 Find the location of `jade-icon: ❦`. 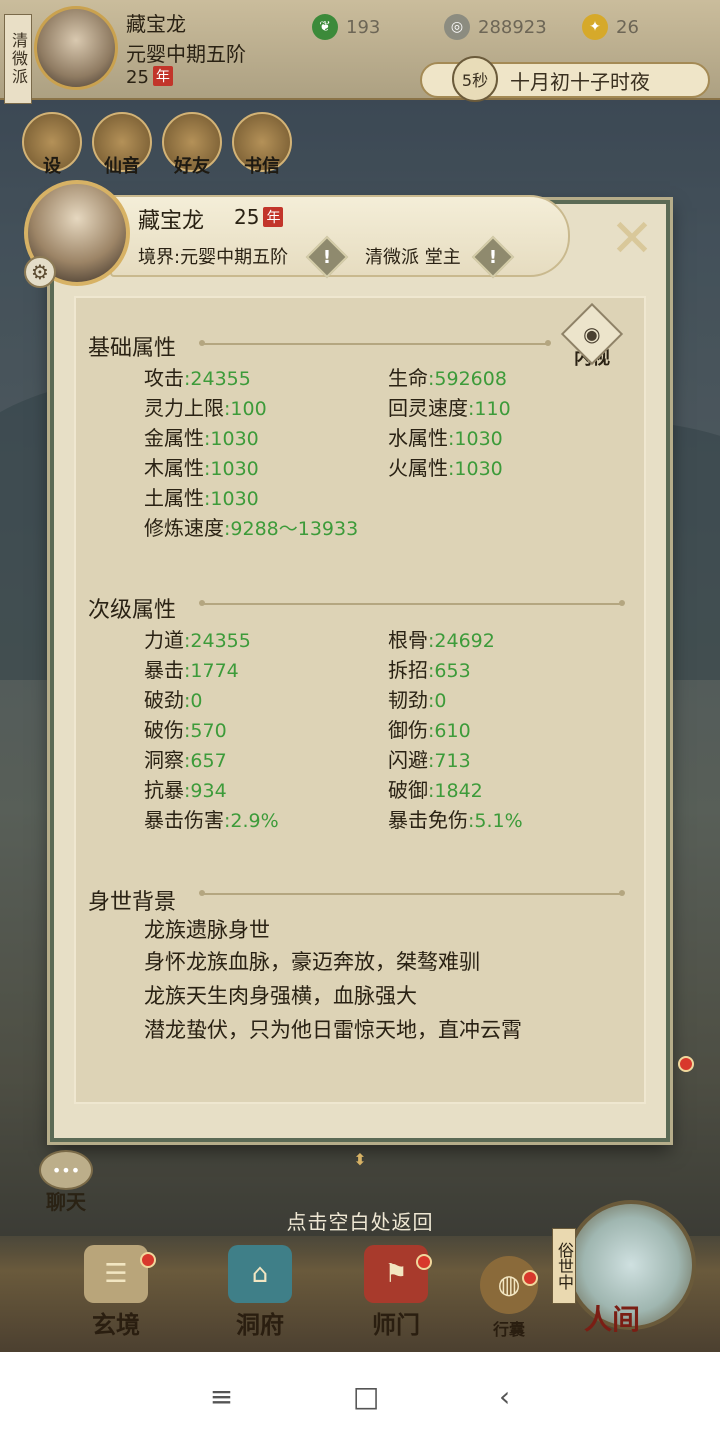

jade-icon: ❦ is located at coordinates (325, 27).